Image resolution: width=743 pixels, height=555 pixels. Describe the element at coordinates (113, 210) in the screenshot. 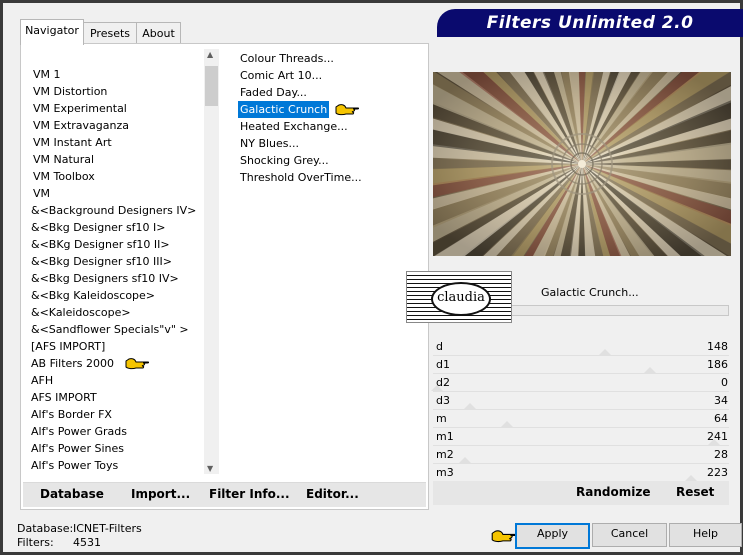

I see `list-item: &<Background Designers IV>` at that location.